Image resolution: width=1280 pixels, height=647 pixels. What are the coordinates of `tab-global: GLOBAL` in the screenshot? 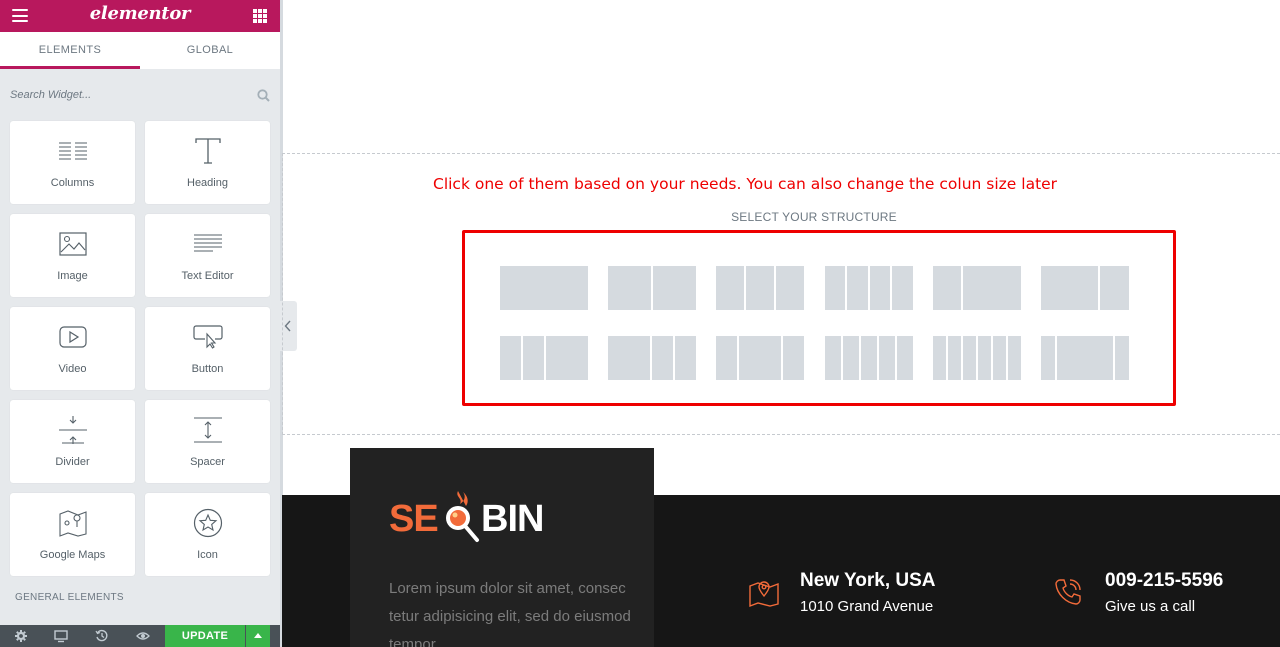 It's located at (210, 50).